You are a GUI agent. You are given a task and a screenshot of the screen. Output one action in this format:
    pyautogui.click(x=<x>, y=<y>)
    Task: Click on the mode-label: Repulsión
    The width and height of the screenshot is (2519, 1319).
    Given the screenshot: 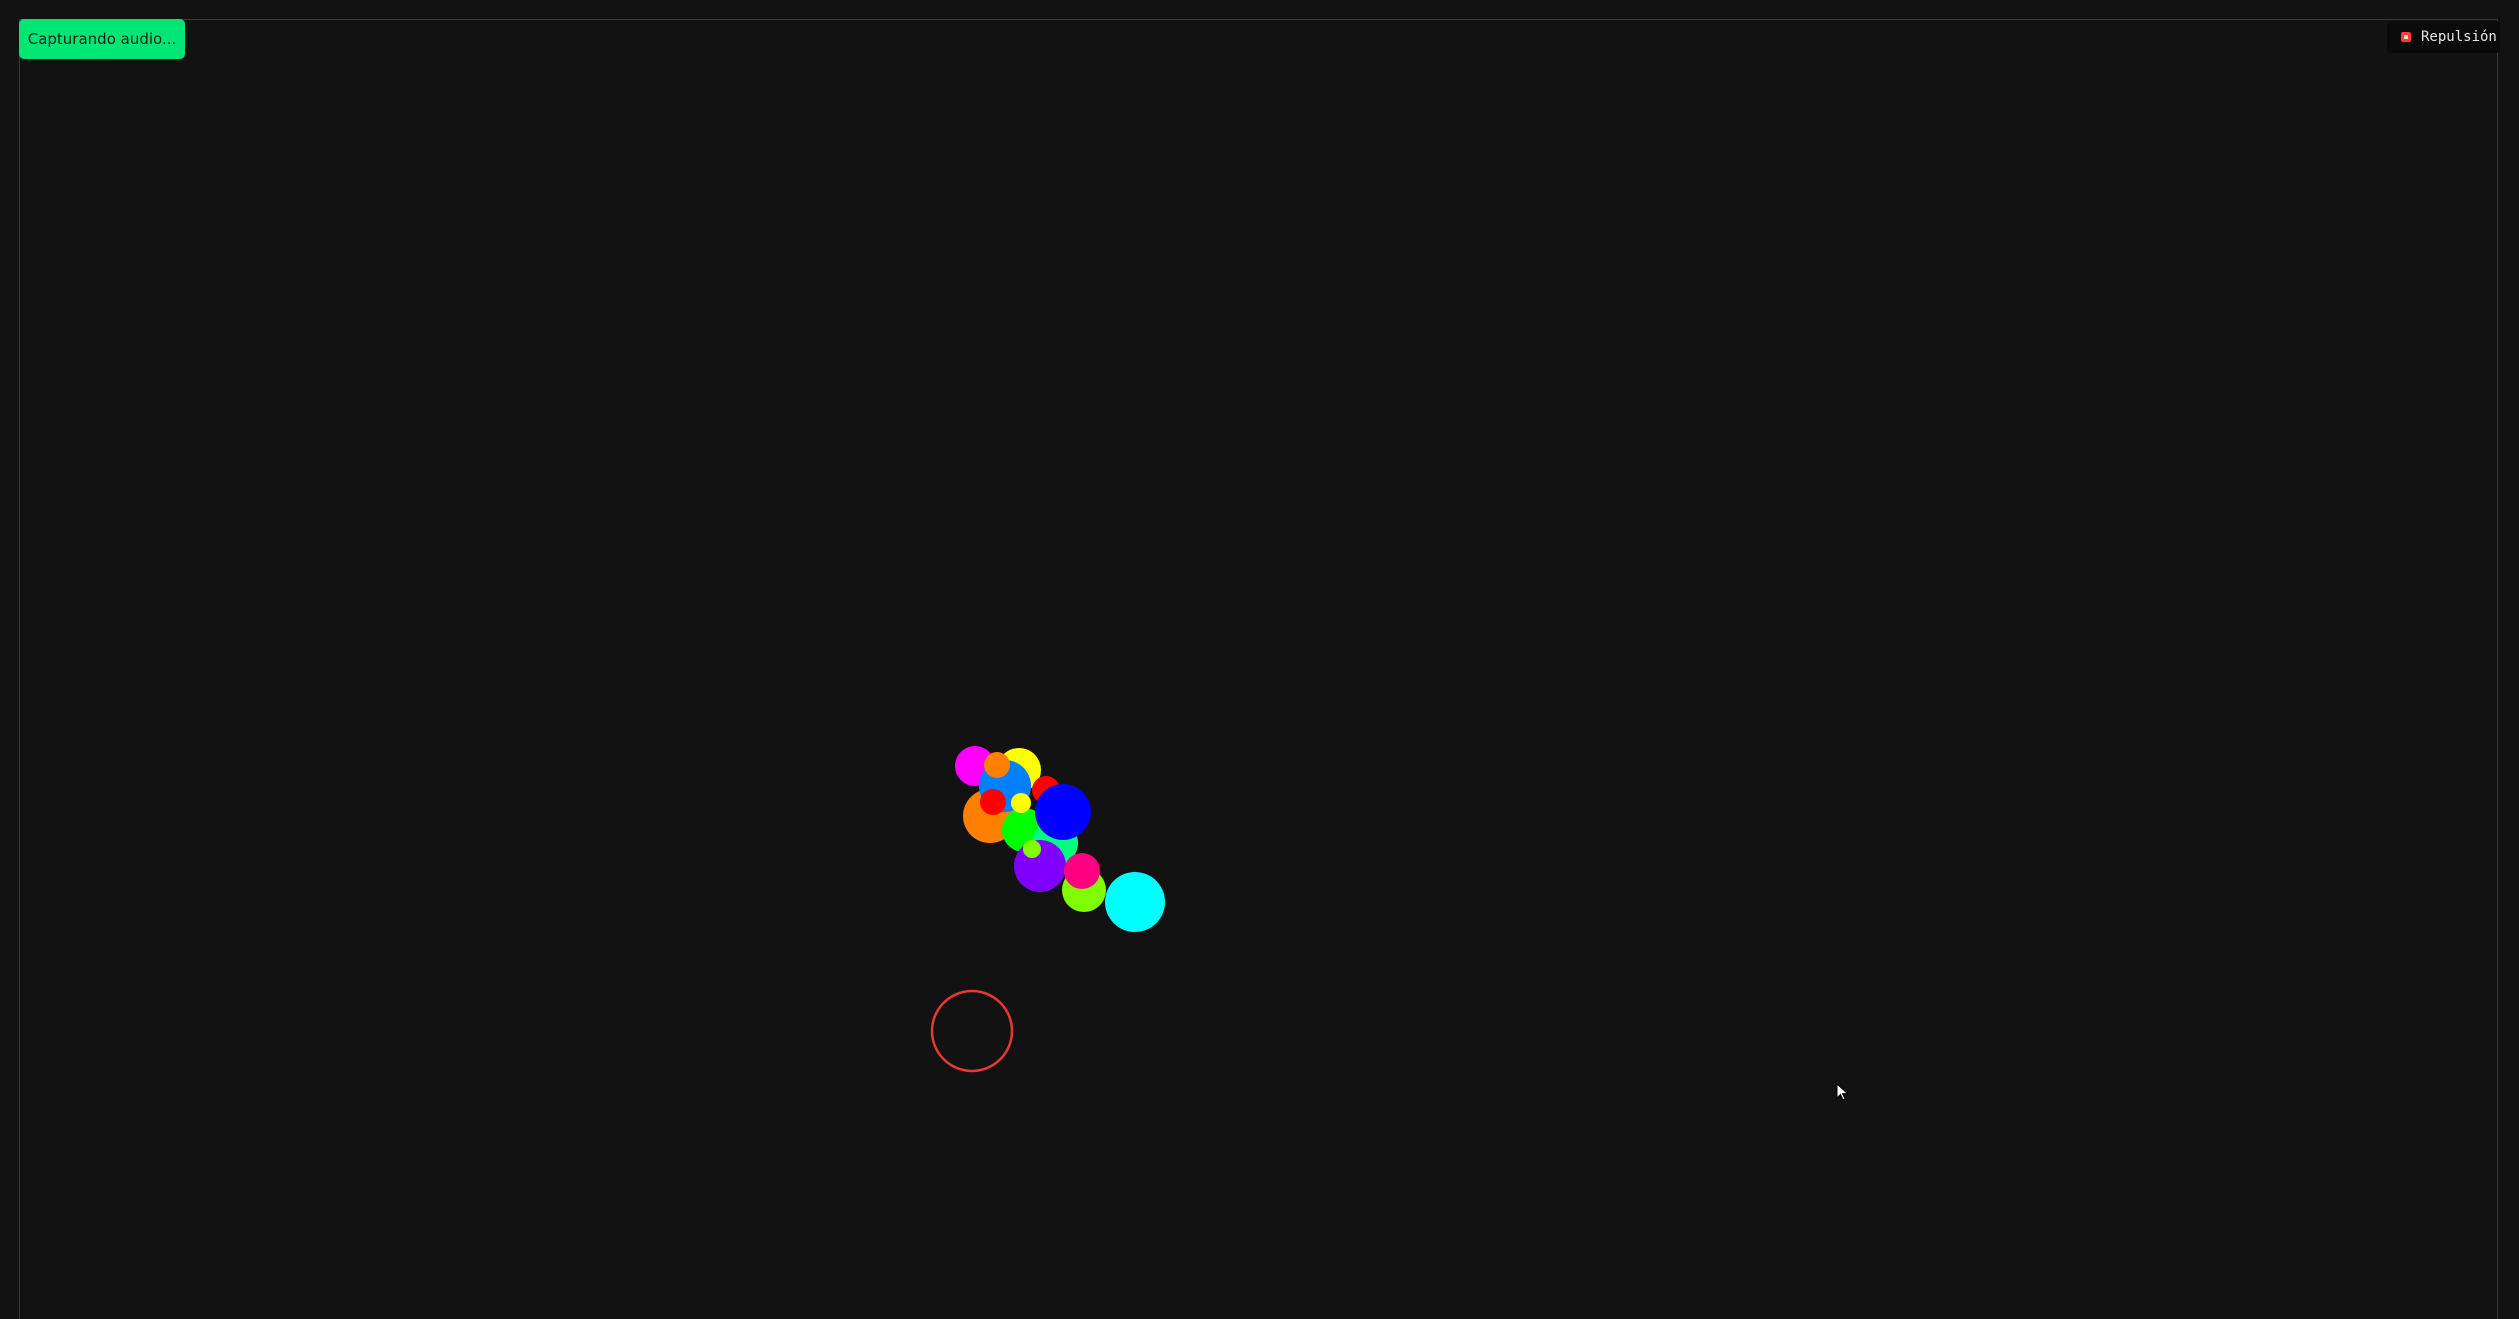 What is the action you would take?
    pyautogui.click(x=2459, y=37)
    